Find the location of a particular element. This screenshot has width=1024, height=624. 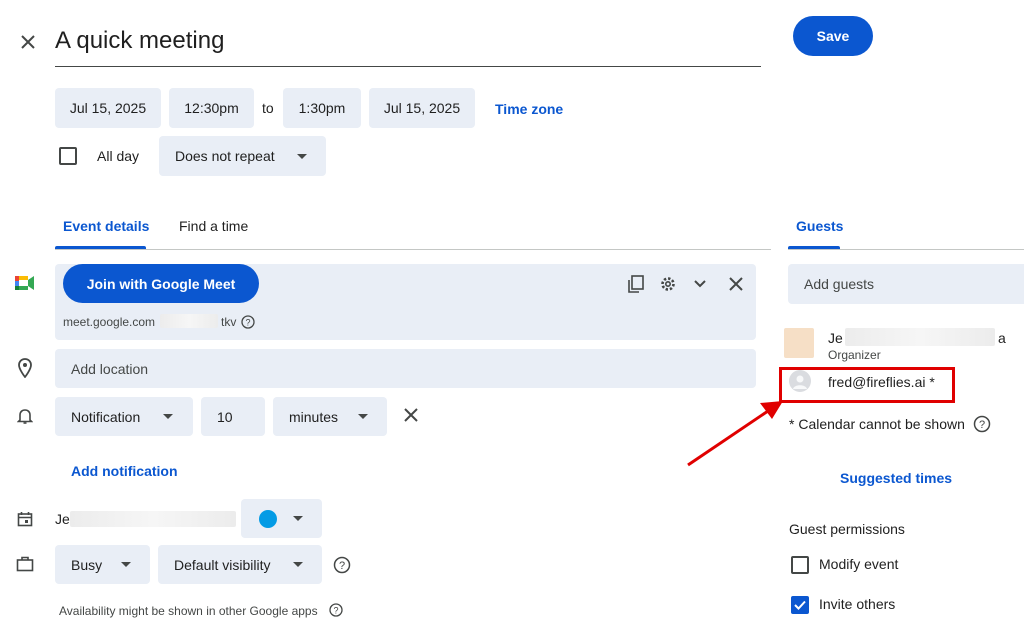

modify-event-label: Modify event is located at coordinates (859, 564).